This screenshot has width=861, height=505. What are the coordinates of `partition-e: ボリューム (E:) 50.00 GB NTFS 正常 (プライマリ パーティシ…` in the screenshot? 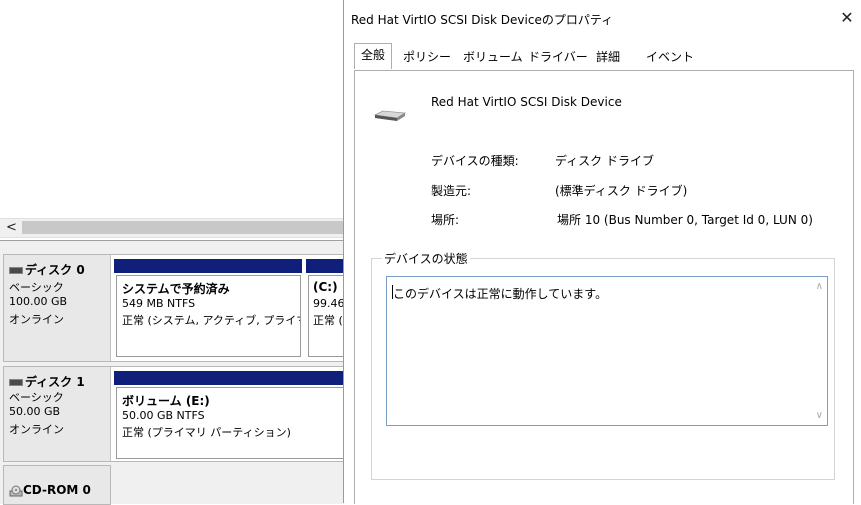 It's located at (232, 423).